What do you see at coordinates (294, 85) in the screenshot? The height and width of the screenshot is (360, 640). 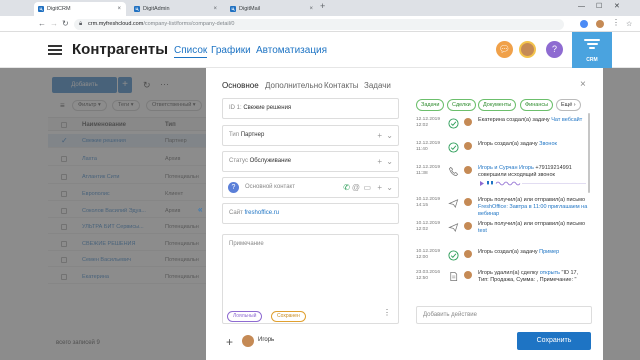 I see `tab-additional: Дополнительно` at bounding box center [294, 85].